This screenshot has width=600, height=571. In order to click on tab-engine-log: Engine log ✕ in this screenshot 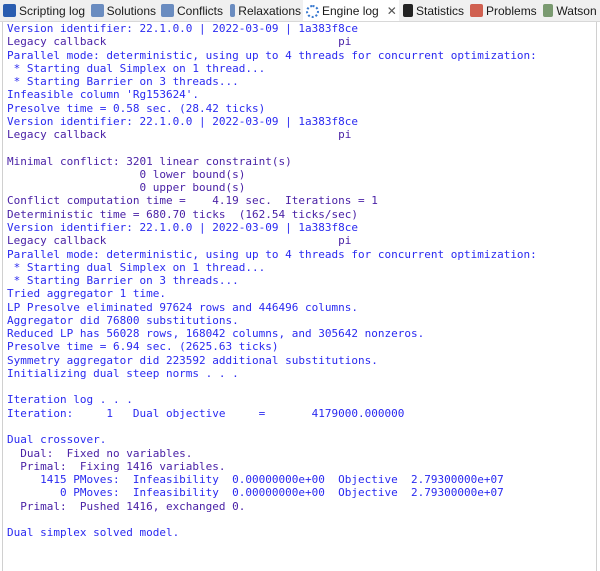, I will do `click(351, 10)`.